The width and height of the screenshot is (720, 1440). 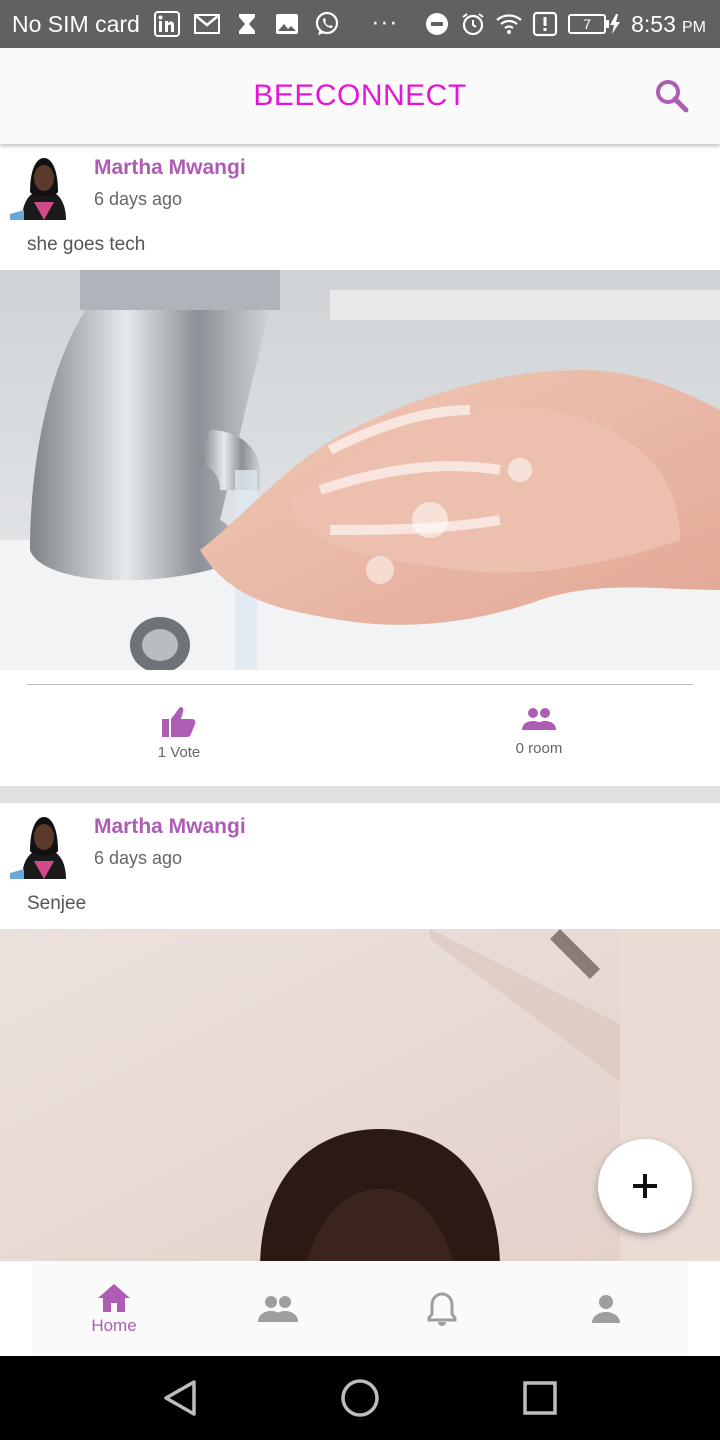 I want to click on search-button, so click(x=672, y=96).